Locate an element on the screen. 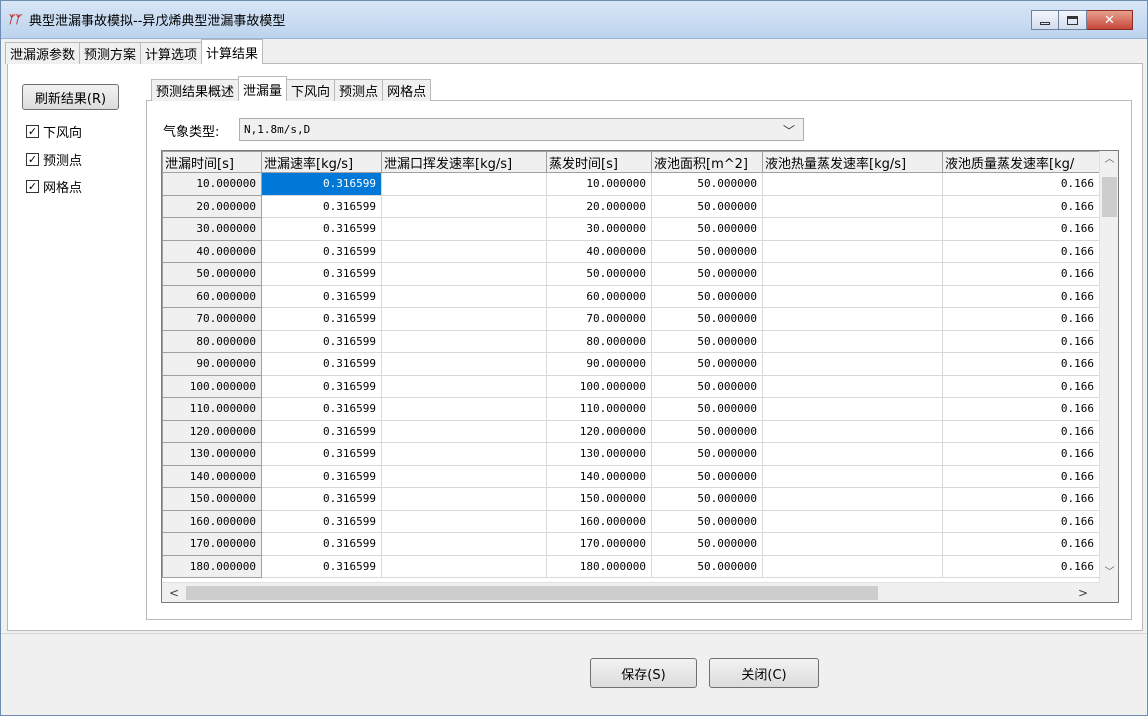 The image size is (1148, 716). column-header: 蒸发时间[s] is located at coordinates (599, 162).